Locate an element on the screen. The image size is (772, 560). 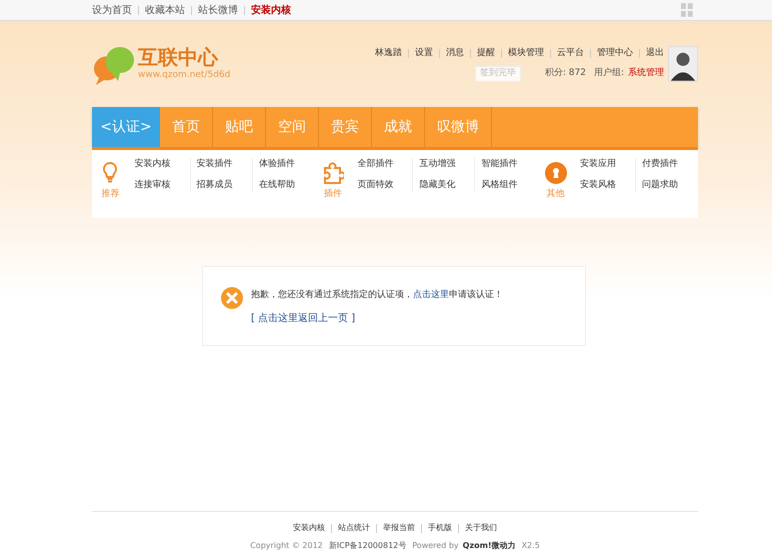
icp-link: 新ICP备12000812号 is located at coordinates (367, 546).